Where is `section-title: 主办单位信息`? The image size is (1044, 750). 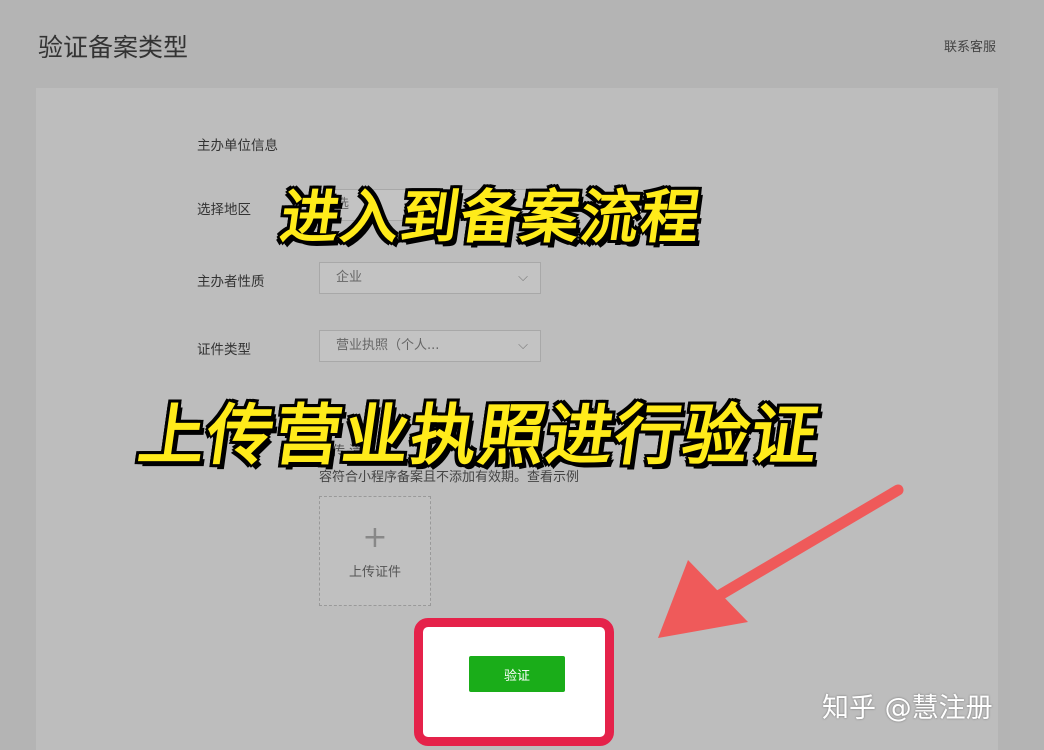 section-title: 主办单位信息 is located at coordinates (237, 146).